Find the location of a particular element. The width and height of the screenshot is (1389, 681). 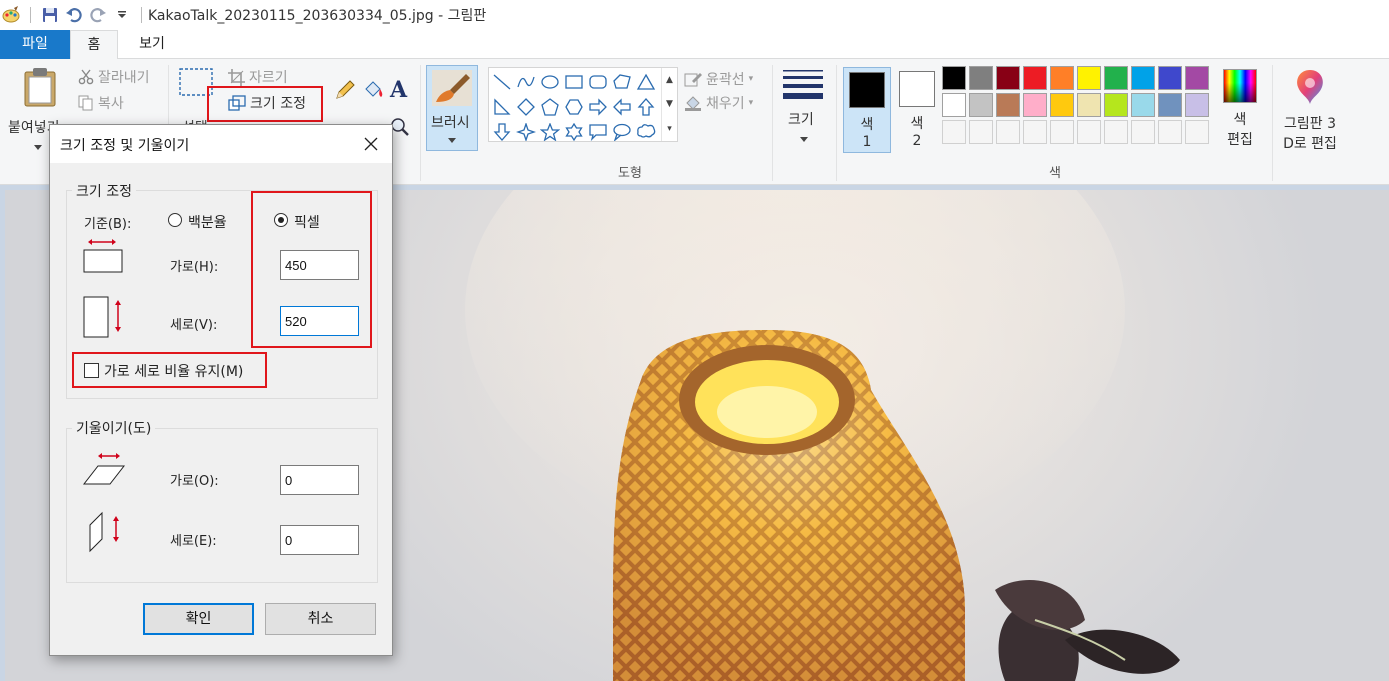

color-palette is located at coordinates (1077, 106).